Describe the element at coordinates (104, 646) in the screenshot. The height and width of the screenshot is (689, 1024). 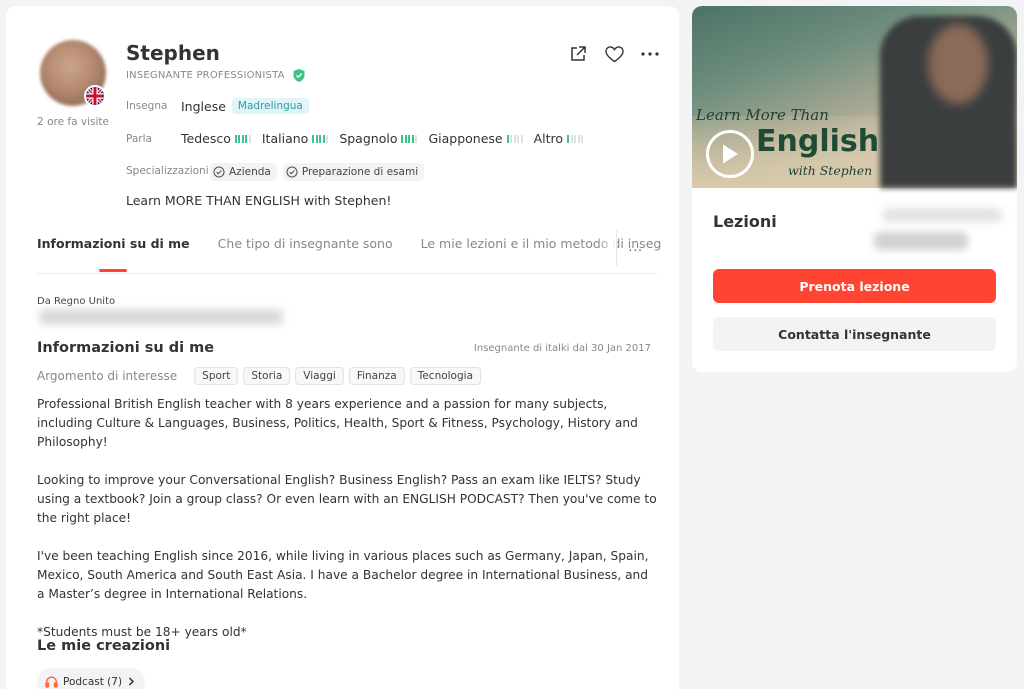
I see `creations-title: Le mie creazioni` at that location.